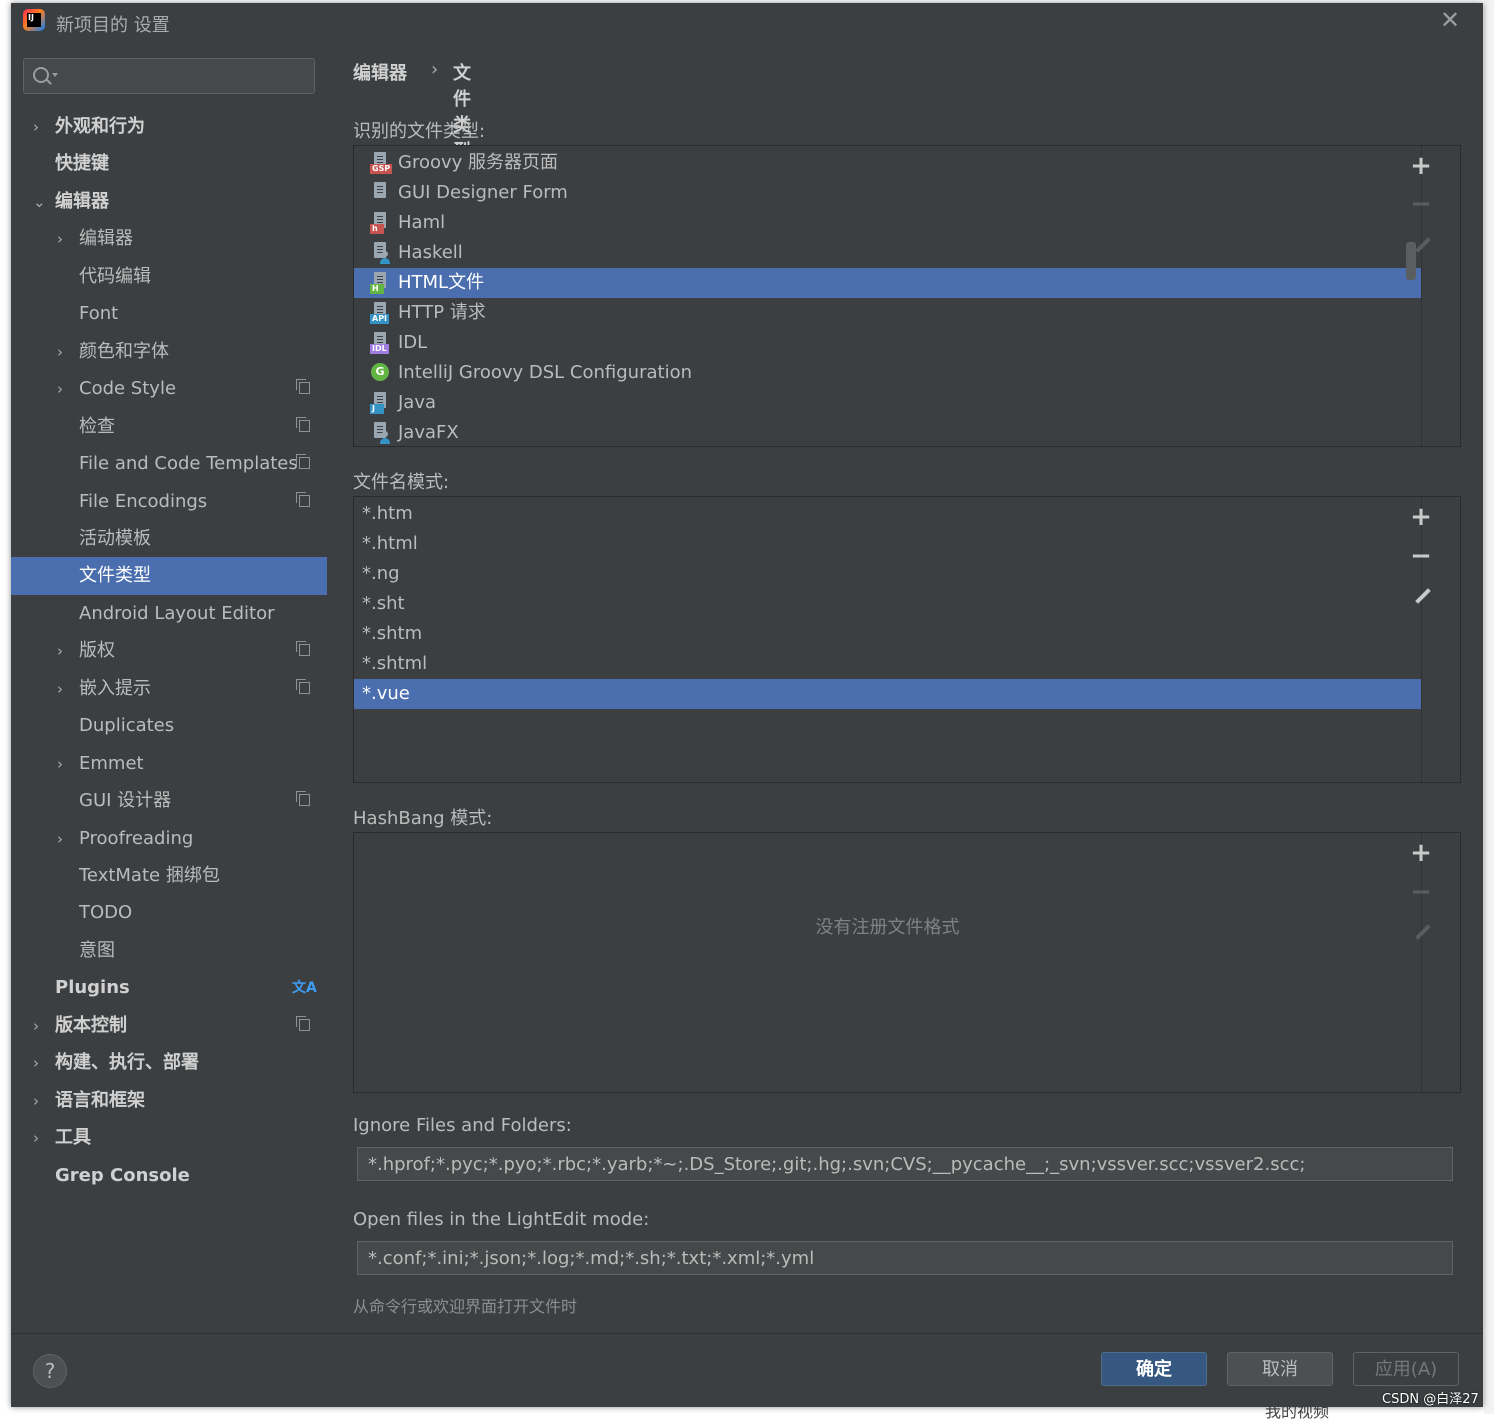 This screenshot has height=1422, width=1494. I want to click on sidebar-item: Font, so click(169, 314).